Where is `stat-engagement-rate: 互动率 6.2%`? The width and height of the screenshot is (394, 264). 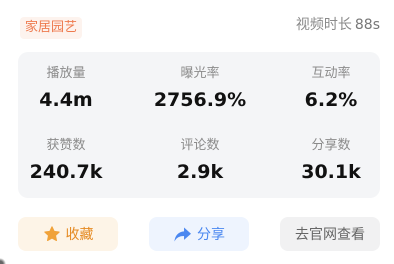
stat-engagement-rate: 互动率 6.2% is located at coordinates (331, 89).